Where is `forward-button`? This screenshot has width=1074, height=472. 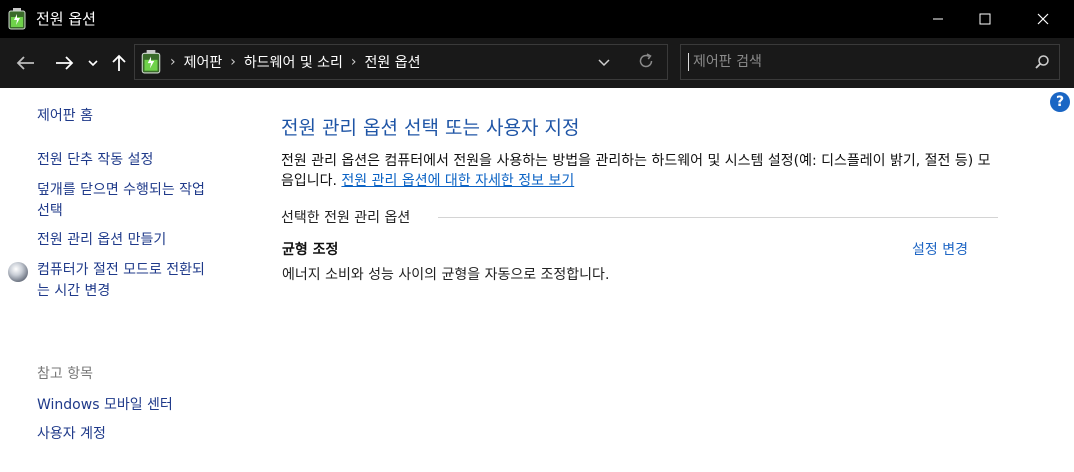
forward-button is located at coordinates (64, 63).